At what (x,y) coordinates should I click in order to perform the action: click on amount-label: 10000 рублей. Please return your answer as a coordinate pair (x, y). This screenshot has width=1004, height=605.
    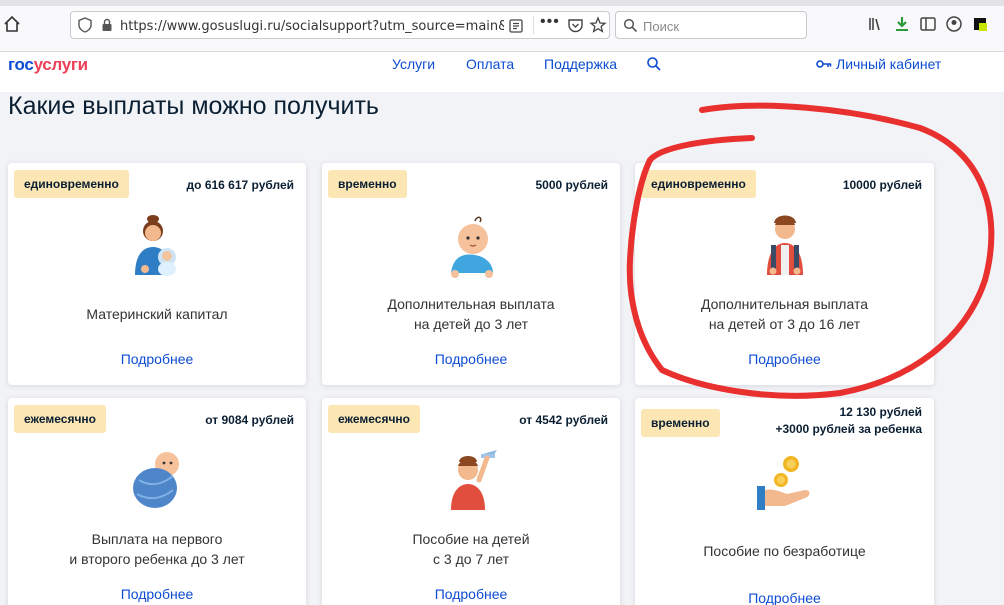
    Looking at the image, I should click on (882, 185).